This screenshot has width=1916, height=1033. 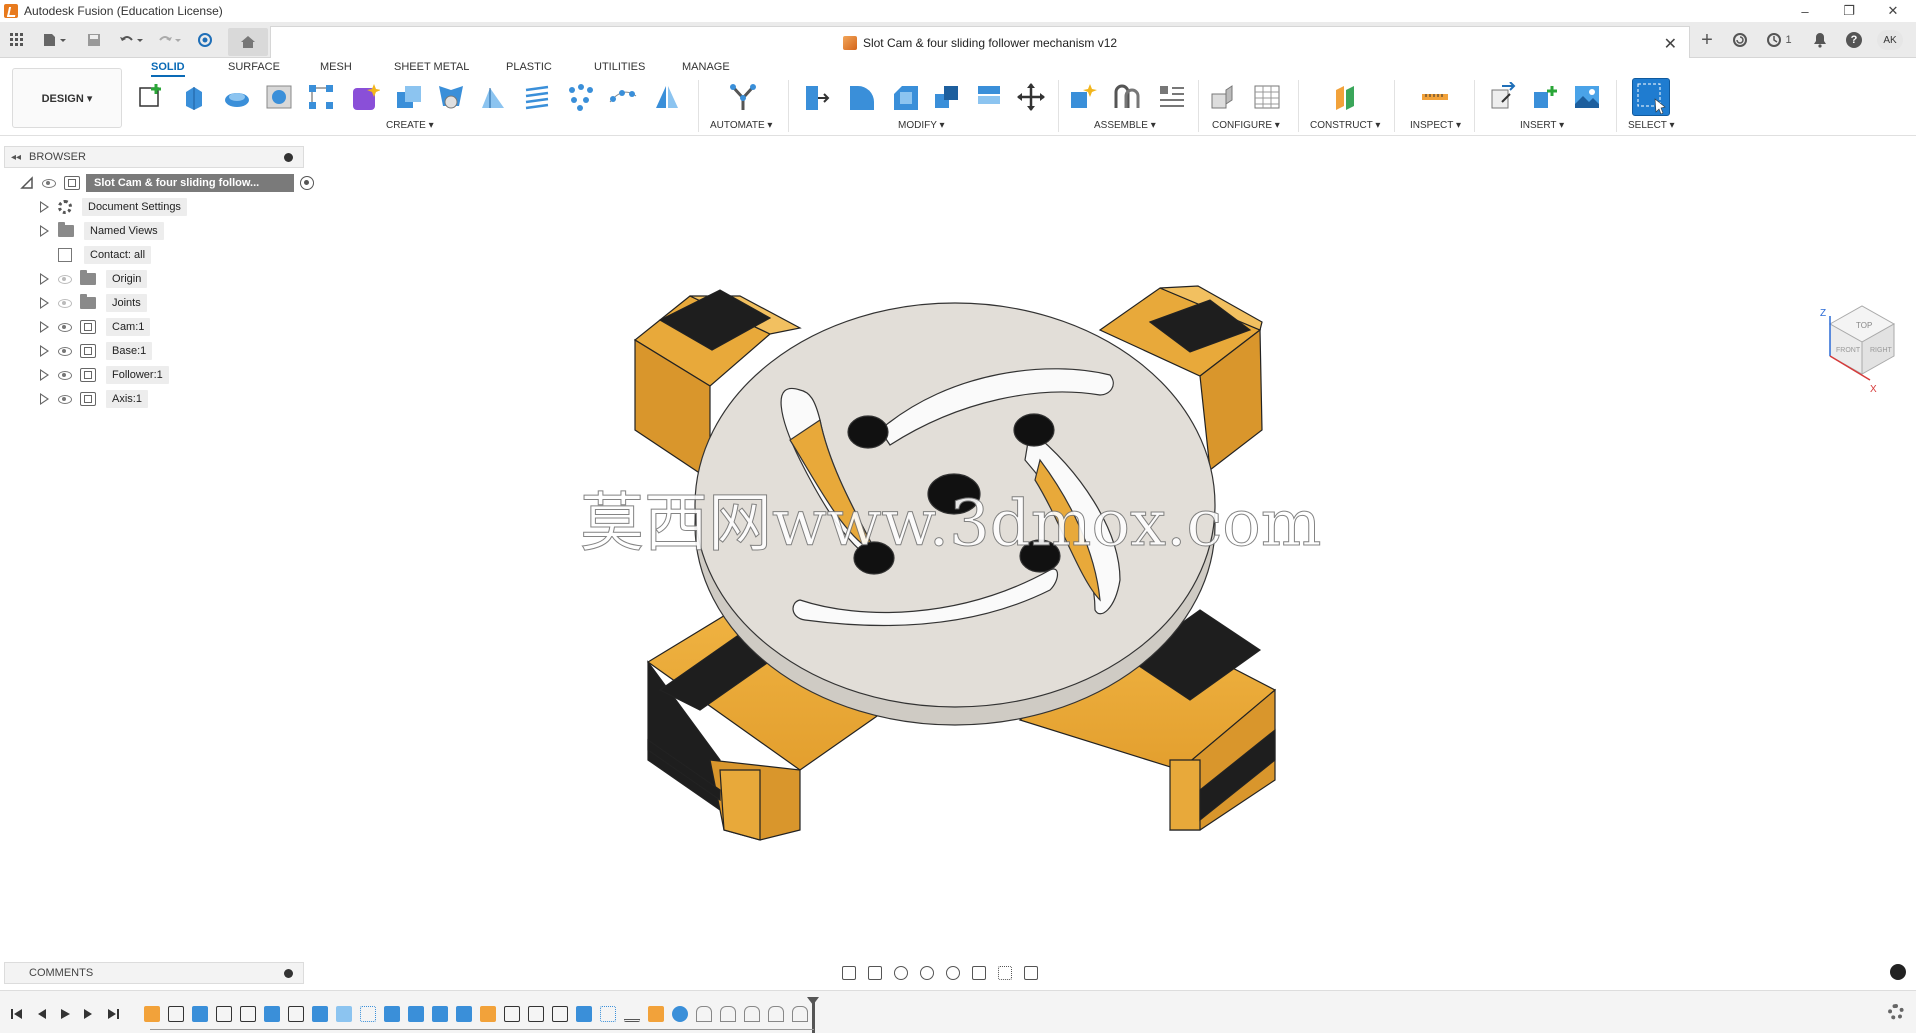 What do you see at coordinates (1127, 97) in the screenshot?
I see `joint-icon` at bounding box center [1127, 97].